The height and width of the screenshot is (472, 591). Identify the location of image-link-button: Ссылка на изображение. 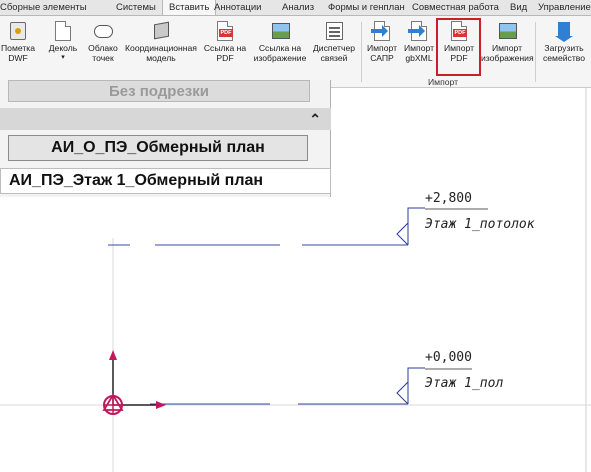
(280, 46).